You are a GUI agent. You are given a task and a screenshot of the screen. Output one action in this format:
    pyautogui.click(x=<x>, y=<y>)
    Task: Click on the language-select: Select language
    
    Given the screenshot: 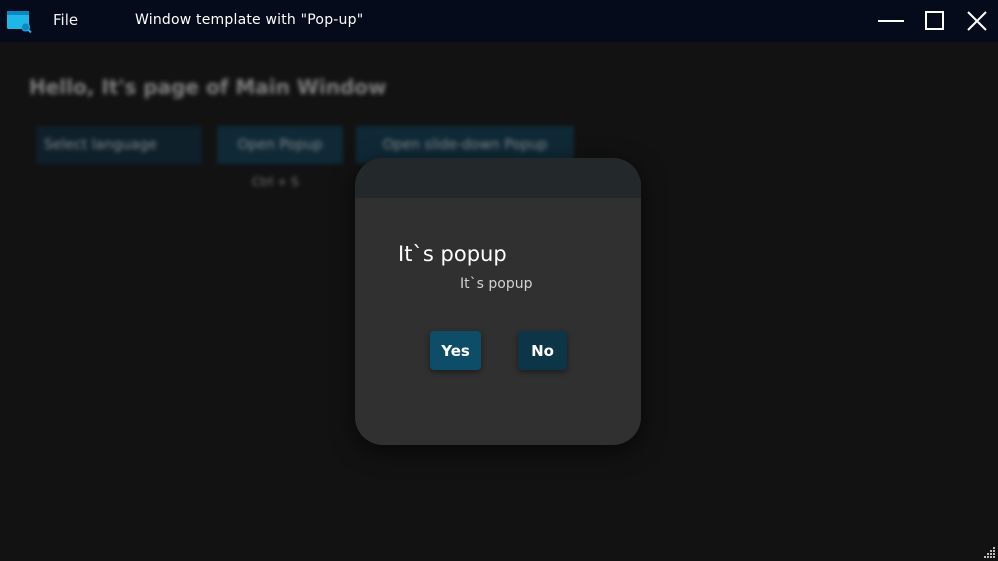 What is the action you would take?
    pyautogui.click(x=119, y=145)
    